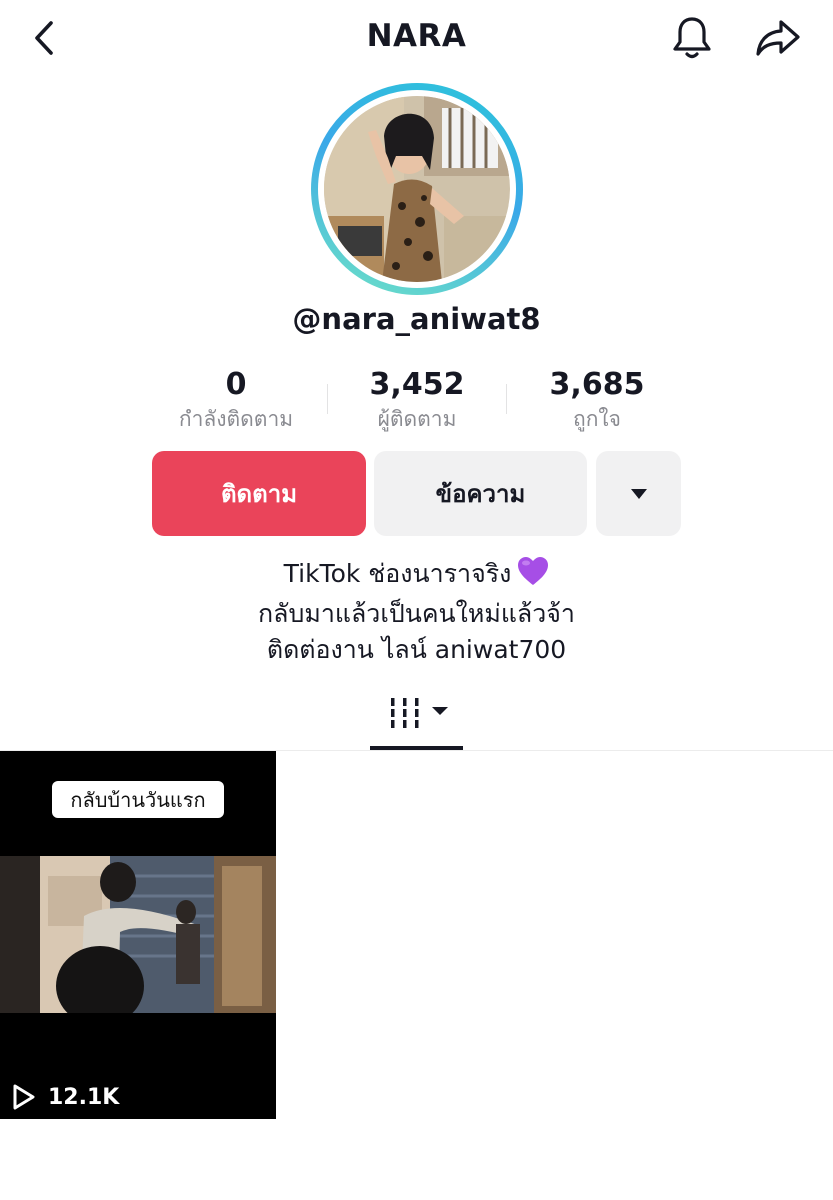 This screenshot has height=1200, width=833. I want to click on bell-icon, so click(692, 38).